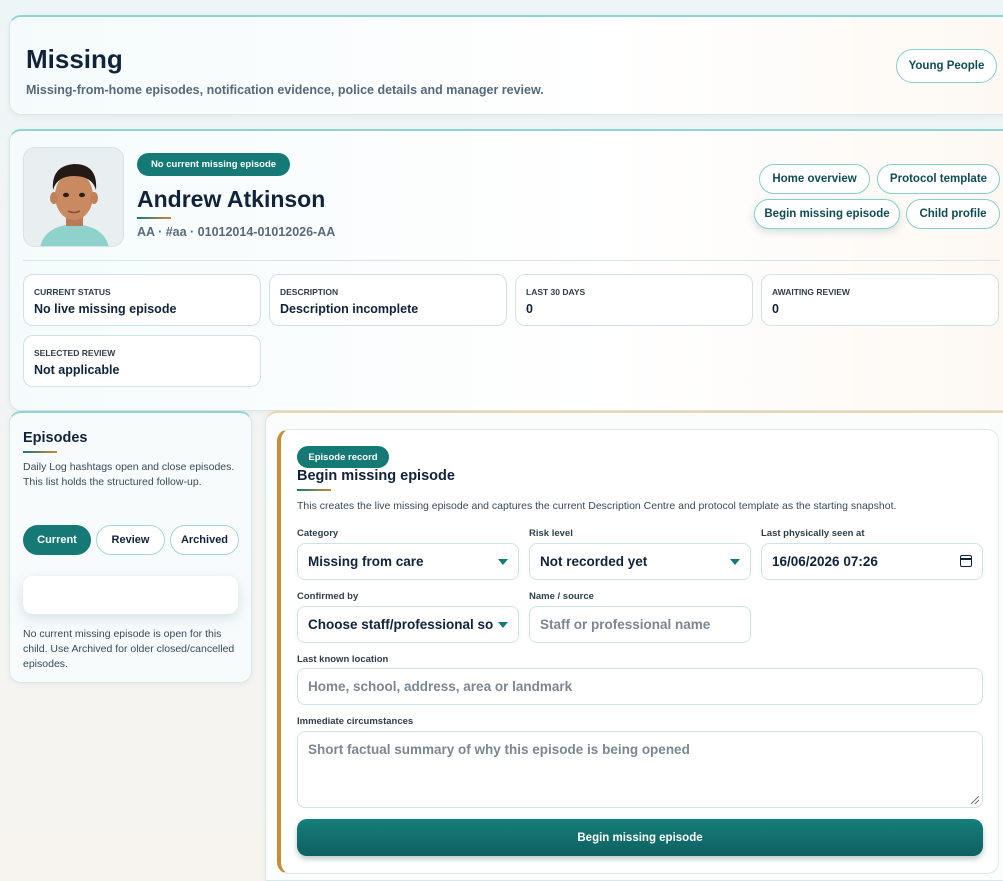 The width and height of the screenshot is (1003, 881). What do you see at coordinates (231, 199) in the screenshot?
I see `child-name: Andrew Atkinson` at bounding box center [231, 199].